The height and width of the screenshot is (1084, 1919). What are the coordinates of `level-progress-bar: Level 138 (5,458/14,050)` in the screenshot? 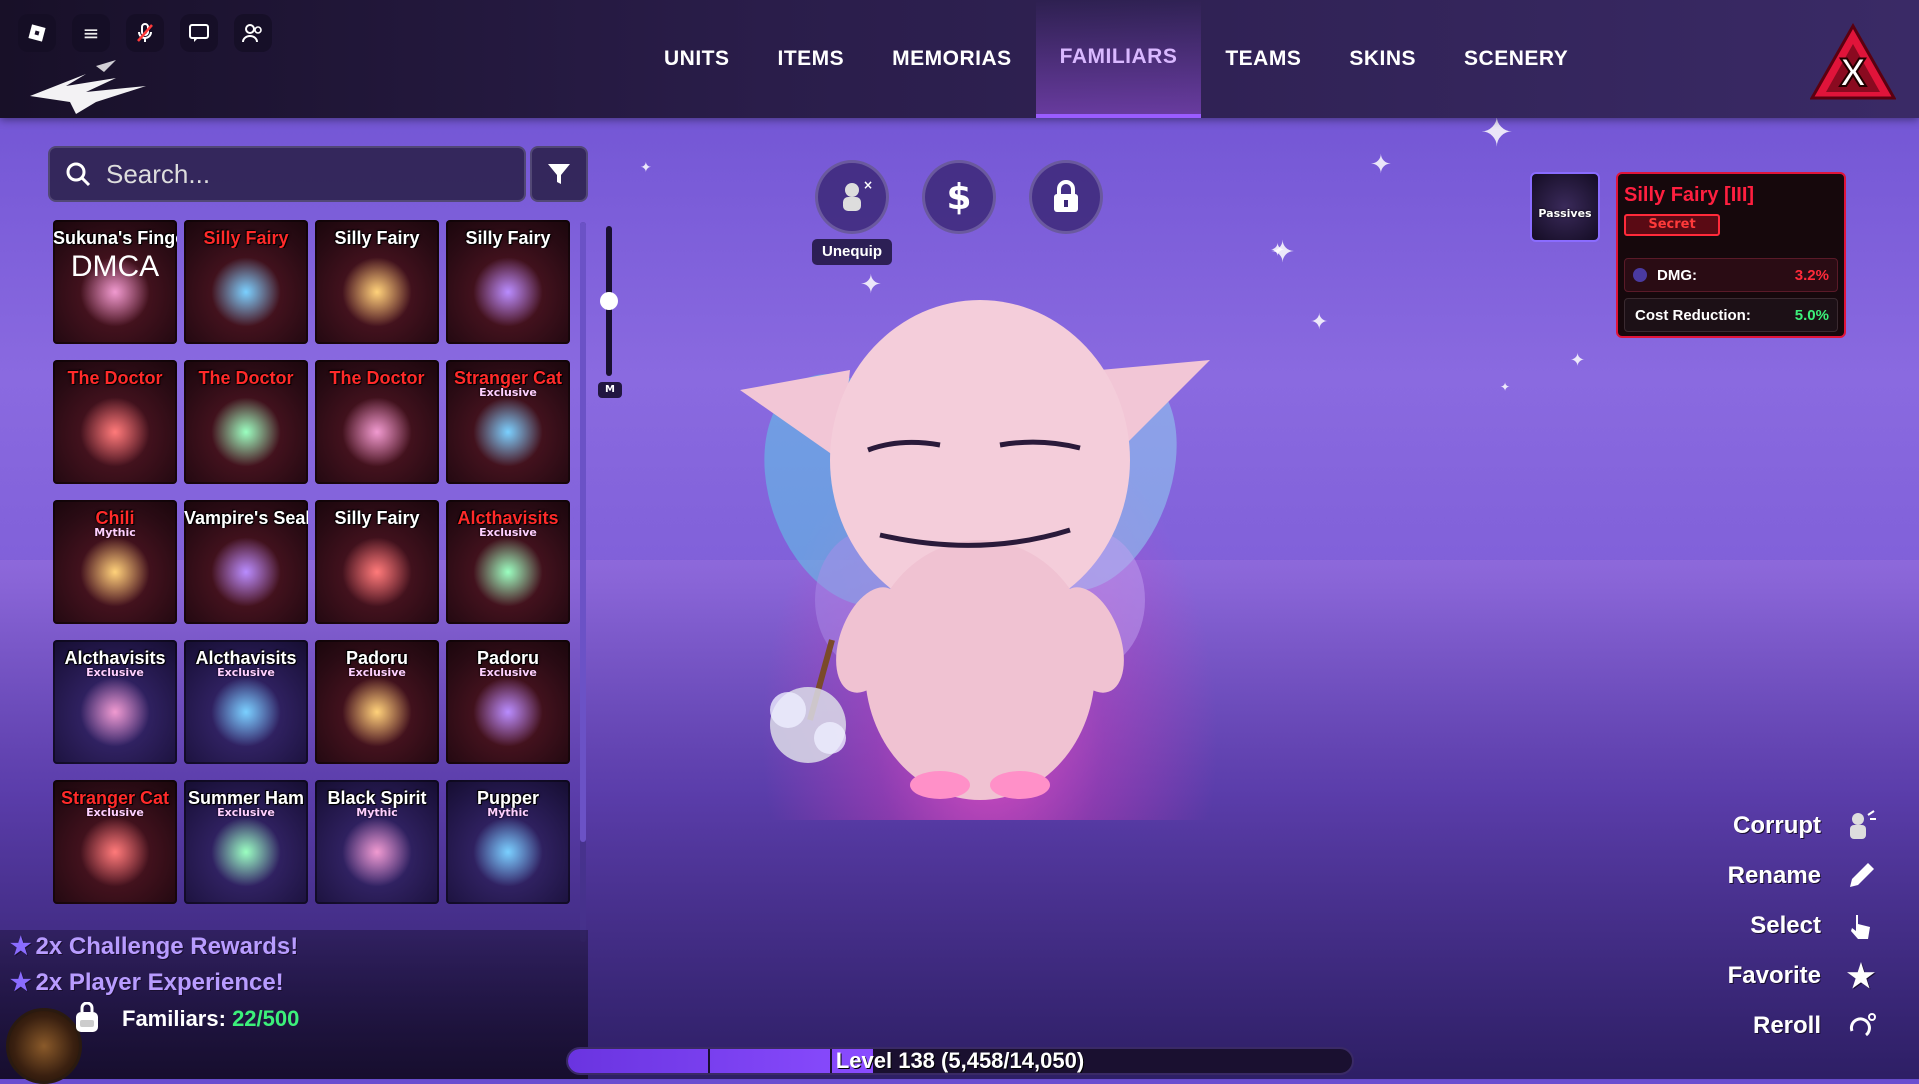 It's located at (960, 1061).